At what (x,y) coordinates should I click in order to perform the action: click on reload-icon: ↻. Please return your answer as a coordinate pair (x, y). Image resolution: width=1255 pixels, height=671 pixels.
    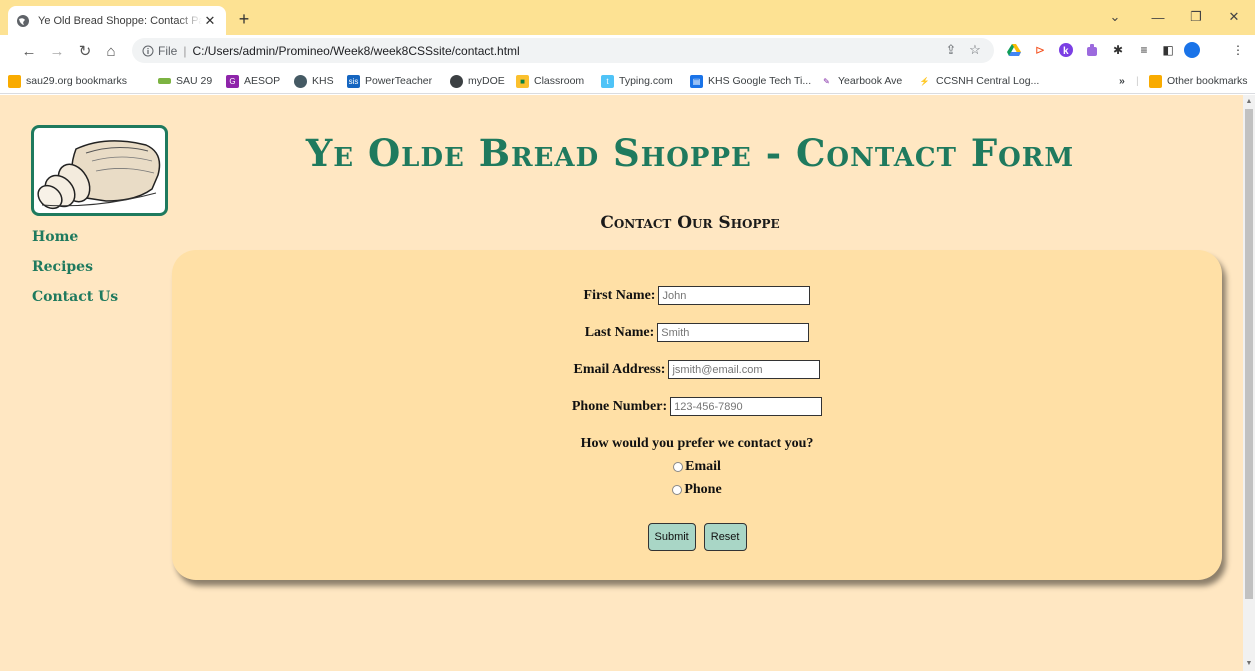
    Looking at the image, I should click on (85, 51).